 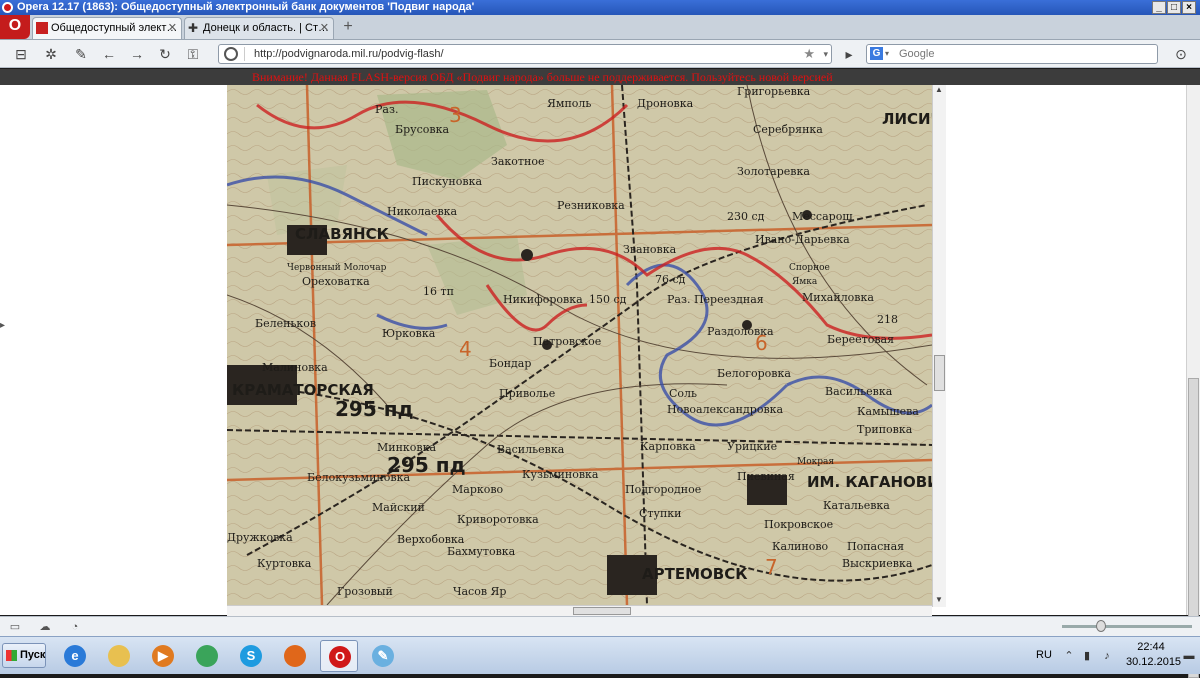 What do you see at coordinates (809, 268) in the screenshot?
I see `map-label: Спорное` at bounding box center [809, 268].